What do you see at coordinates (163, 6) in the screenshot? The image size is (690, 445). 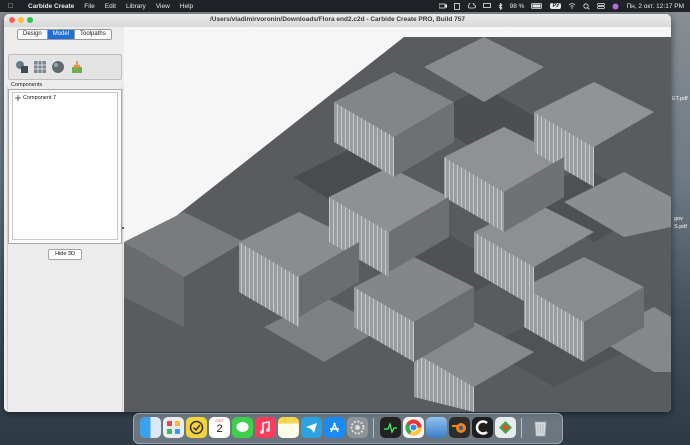 I see `menu-view: View` at bounding box center [163, 6].